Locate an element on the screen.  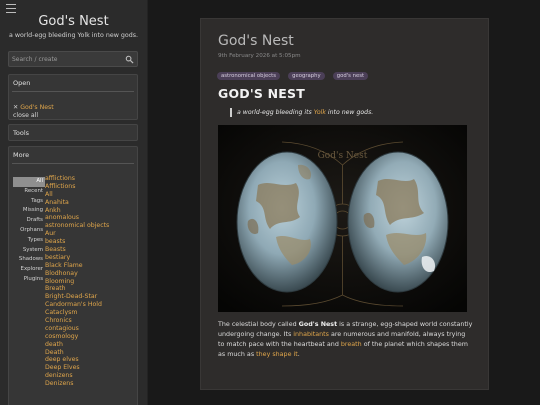
list-item: All is located at coordinates (90, 195).